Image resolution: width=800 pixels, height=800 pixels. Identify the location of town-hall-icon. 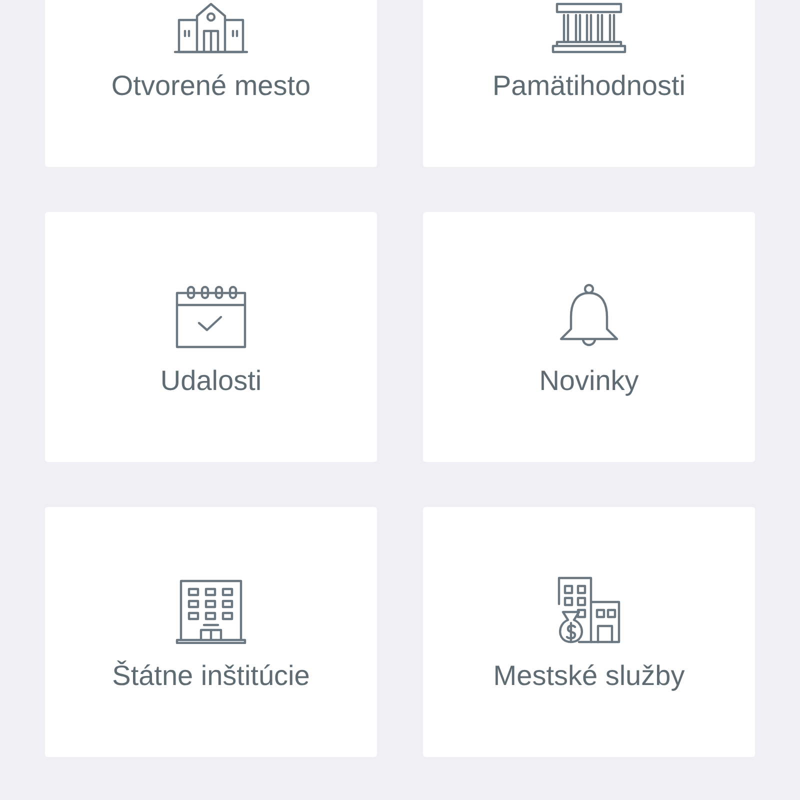
(211, 28).